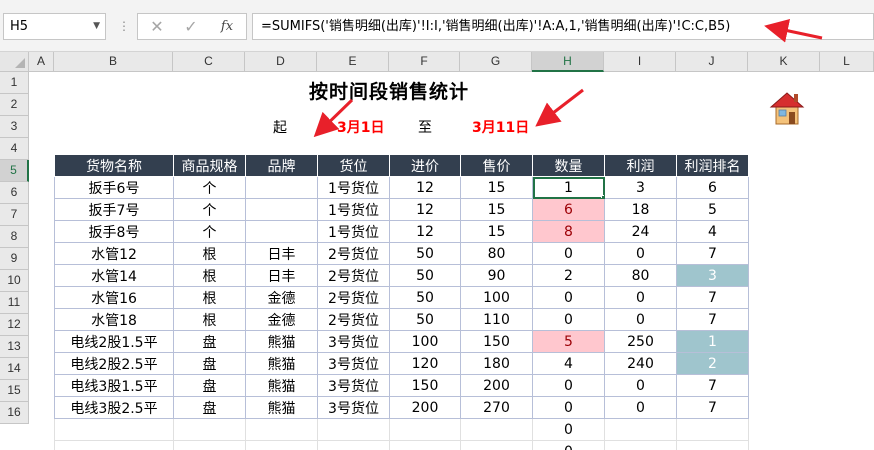 This screenshot has width=874, height=450. Describe the element at coordinates (360, 127) in the screenshot. I see `start-date: 3月1日` at that location.